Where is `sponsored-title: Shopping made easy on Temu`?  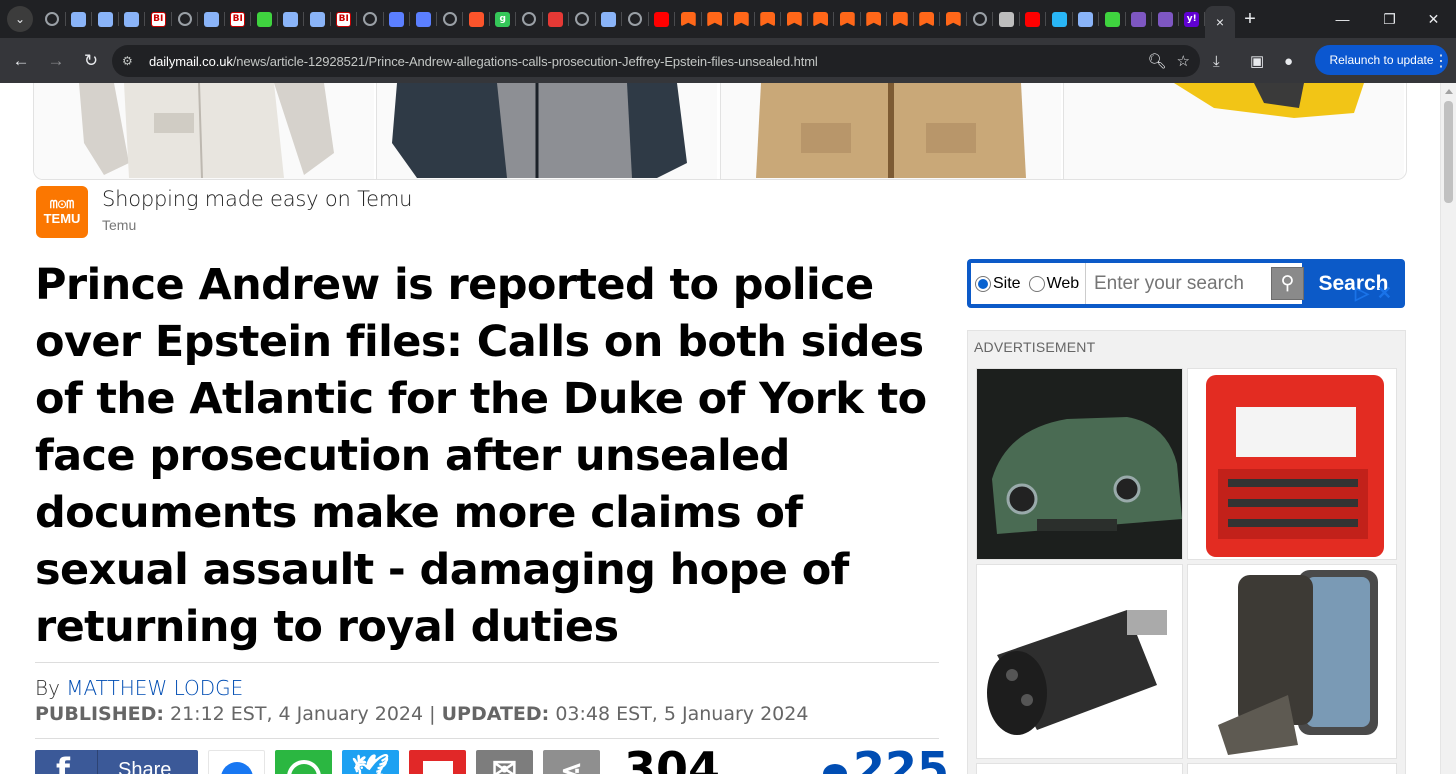
sponsored-title: Shopping made easy on Temu is located at coordinates (257, 199).